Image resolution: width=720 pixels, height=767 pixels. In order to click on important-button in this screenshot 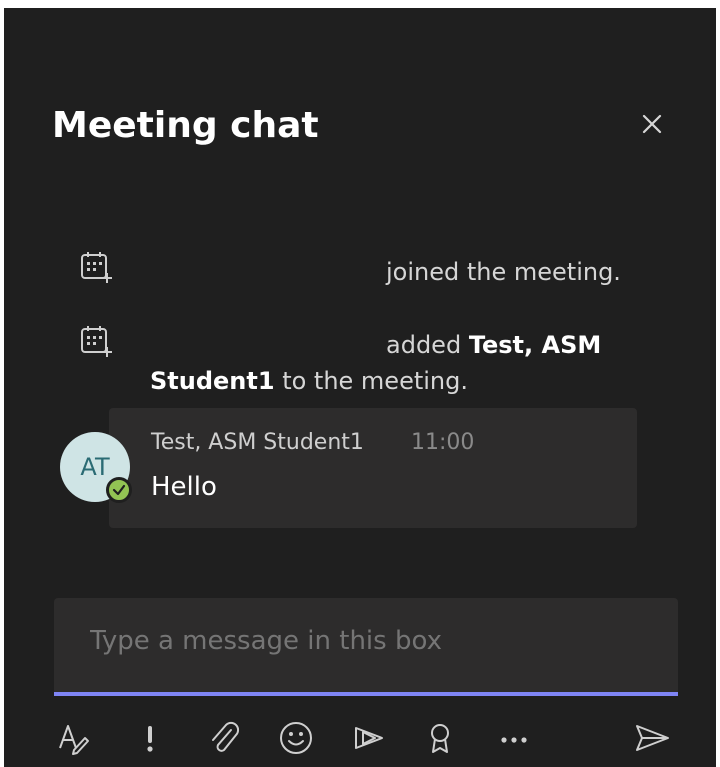, I will do `click(150, 738)`.